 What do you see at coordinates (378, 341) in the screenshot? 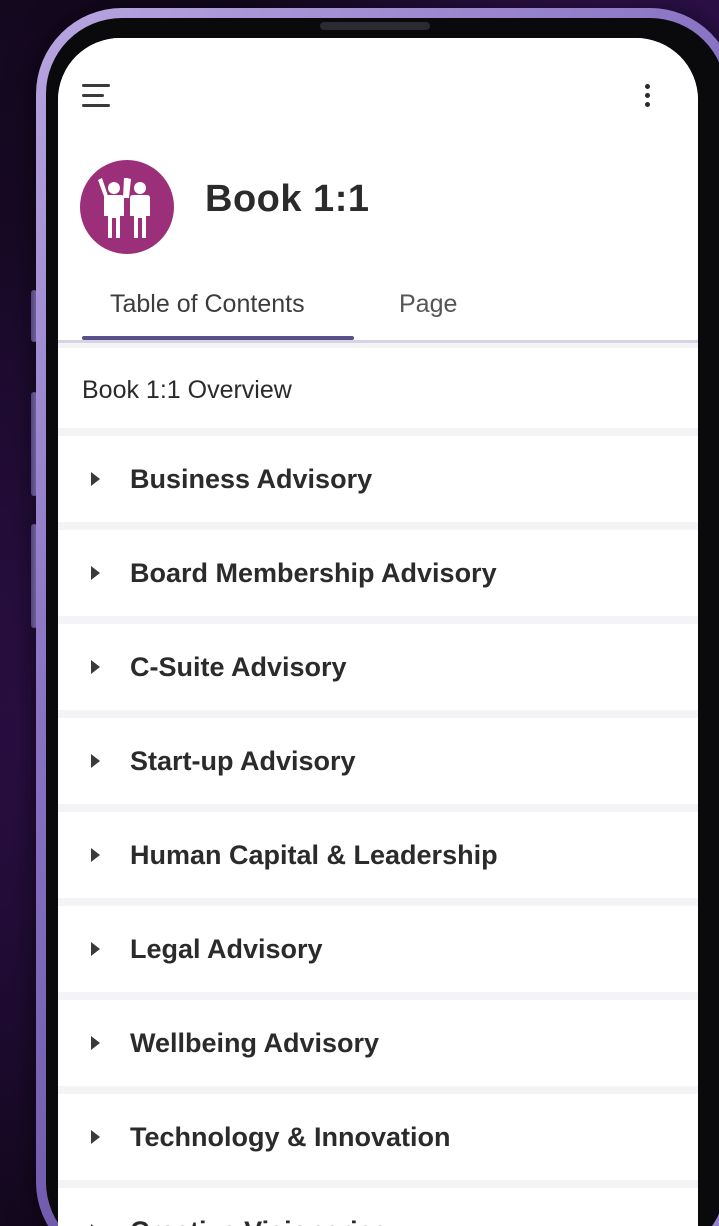
I see `header-divider` at bounding box center [378, 341].